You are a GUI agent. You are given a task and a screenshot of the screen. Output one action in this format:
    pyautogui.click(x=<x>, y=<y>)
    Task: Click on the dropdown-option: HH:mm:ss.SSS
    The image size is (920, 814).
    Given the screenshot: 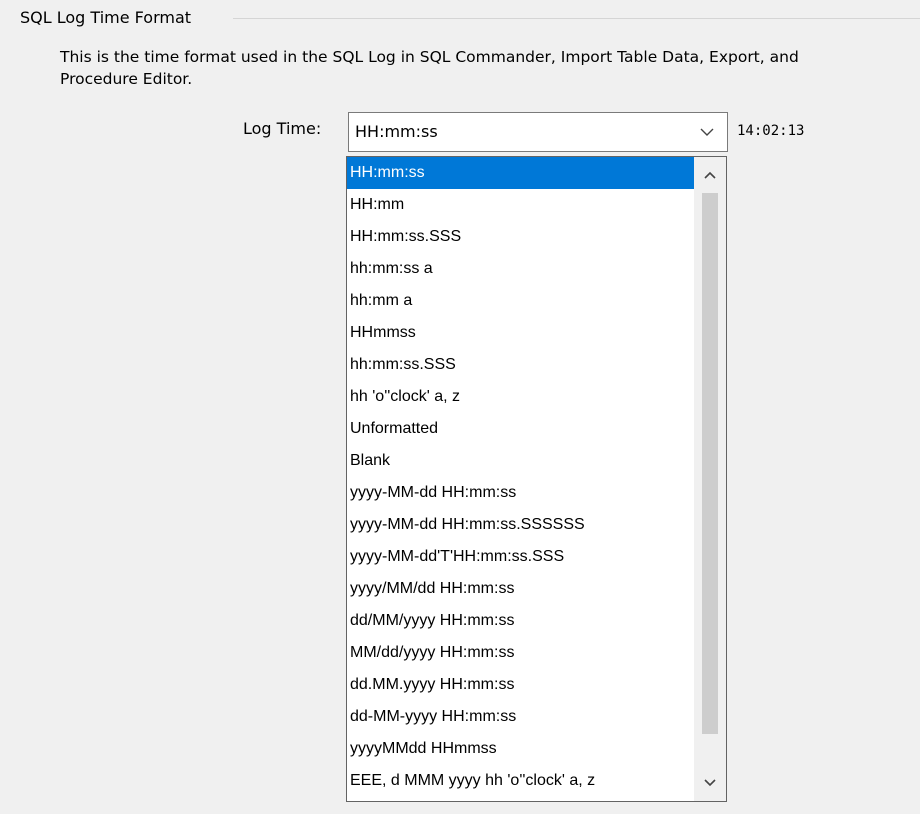 What is the action you would take?
    pyautogui.click(x=521, y=237)
    